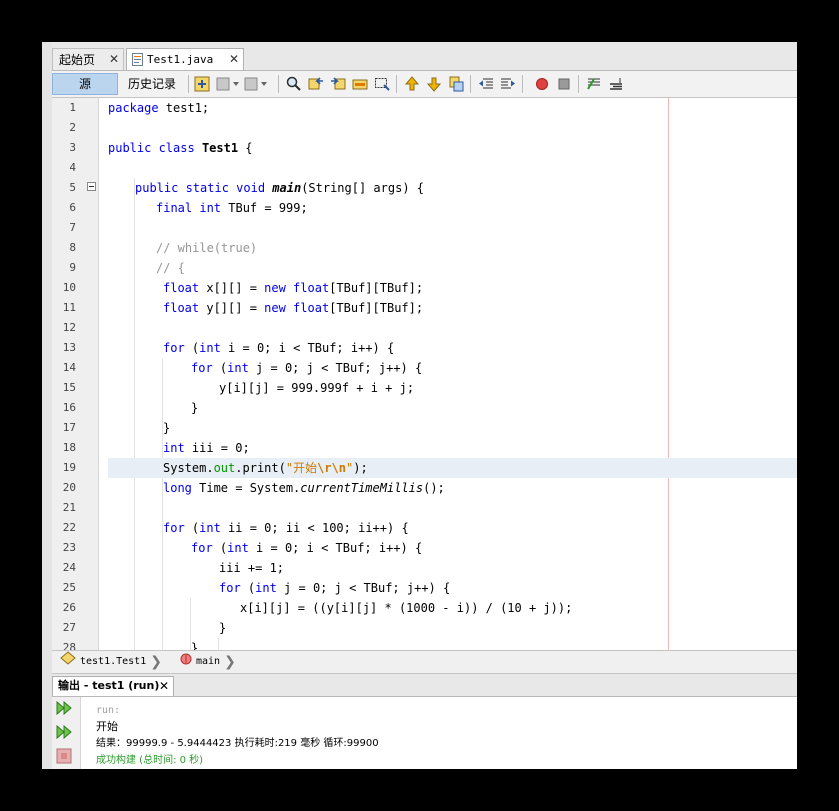 This screenshot has height=811, width=839. Describe the element at coordinates (542, 84) in the screenshot. I see `start-macro-record-icon` at that location.